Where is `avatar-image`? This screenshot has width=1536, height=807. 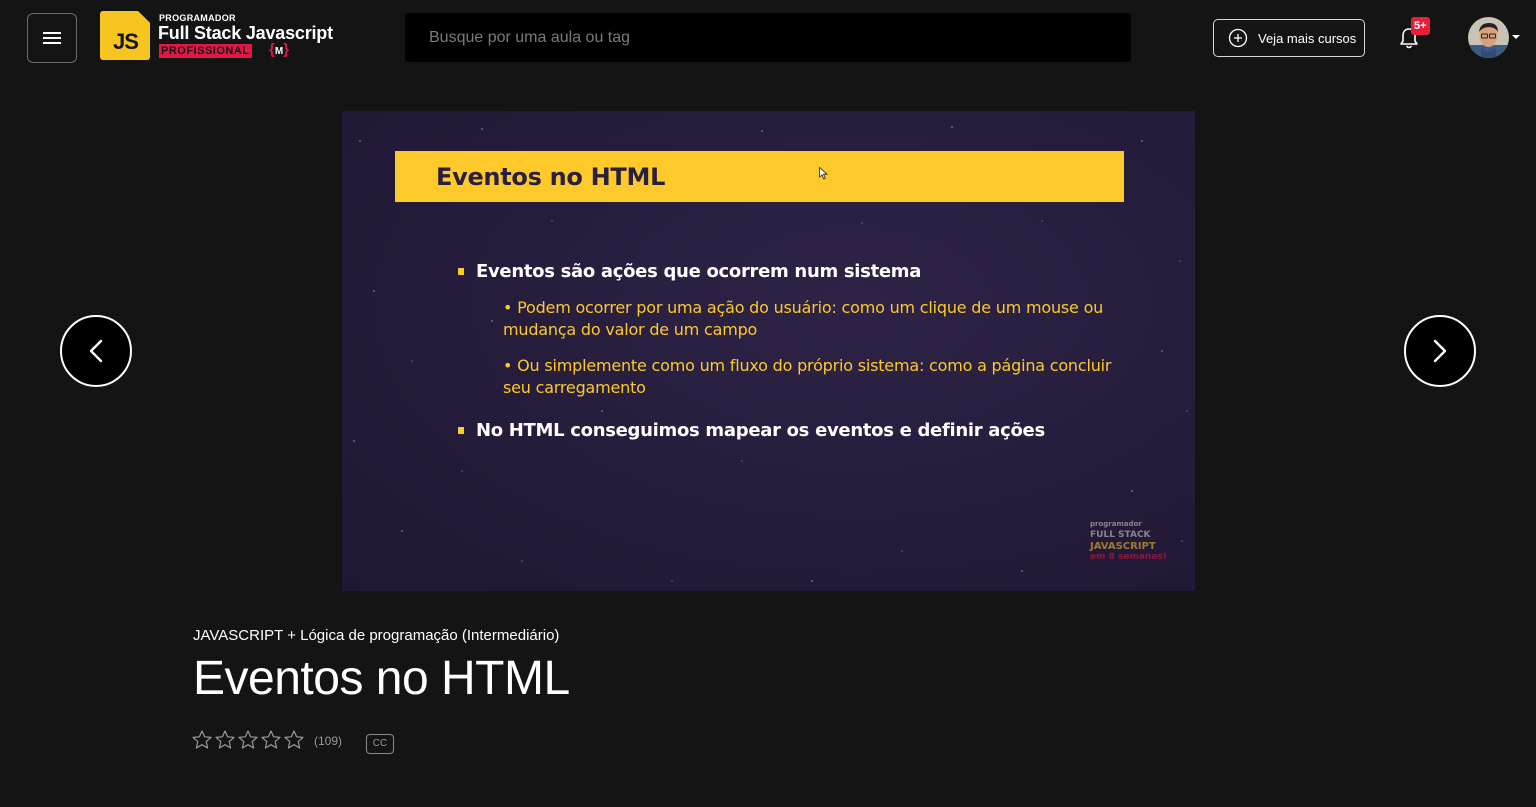 avatar-image is located at coordinates (1488, 37).